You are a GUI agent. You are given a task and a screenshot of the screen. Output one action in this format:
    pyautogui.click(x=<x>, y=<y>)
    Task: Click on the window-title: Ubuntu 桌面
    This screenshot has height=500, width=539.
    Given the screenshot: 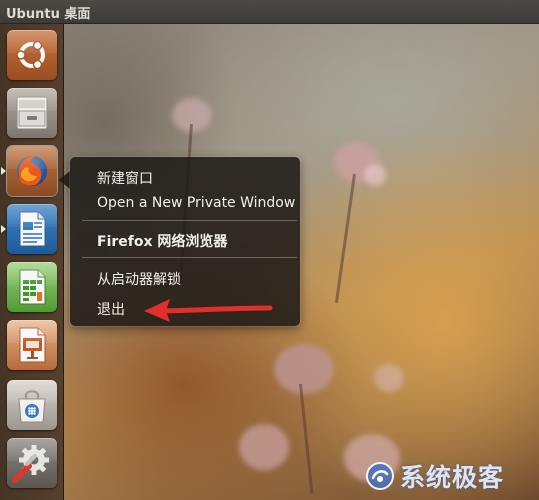 What is the action you would take?
    pyautogui.click(x=48, y=14)
    